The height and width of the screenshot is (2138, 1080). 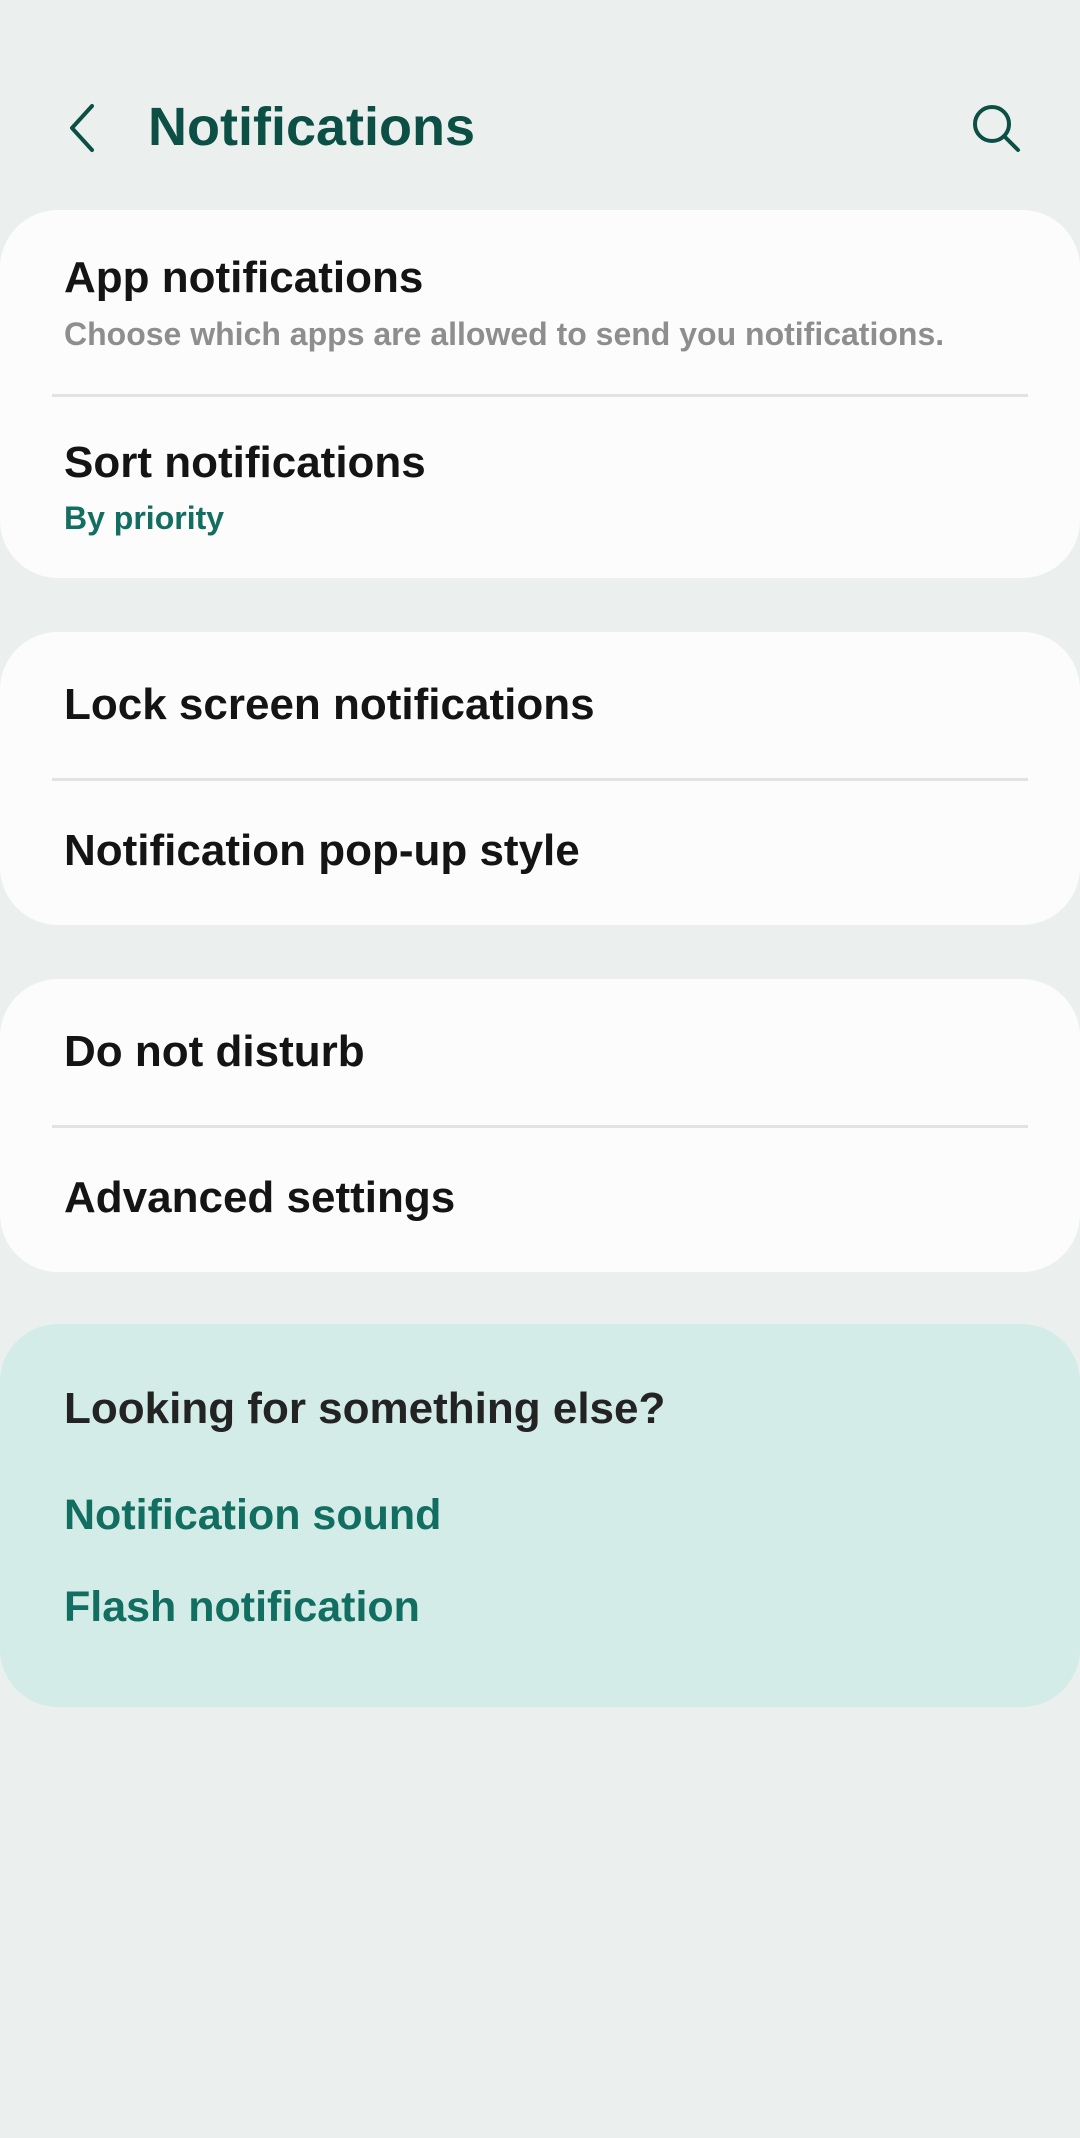 I want to click on sort-notifications-value: By priority, so click(x=144, y=518).